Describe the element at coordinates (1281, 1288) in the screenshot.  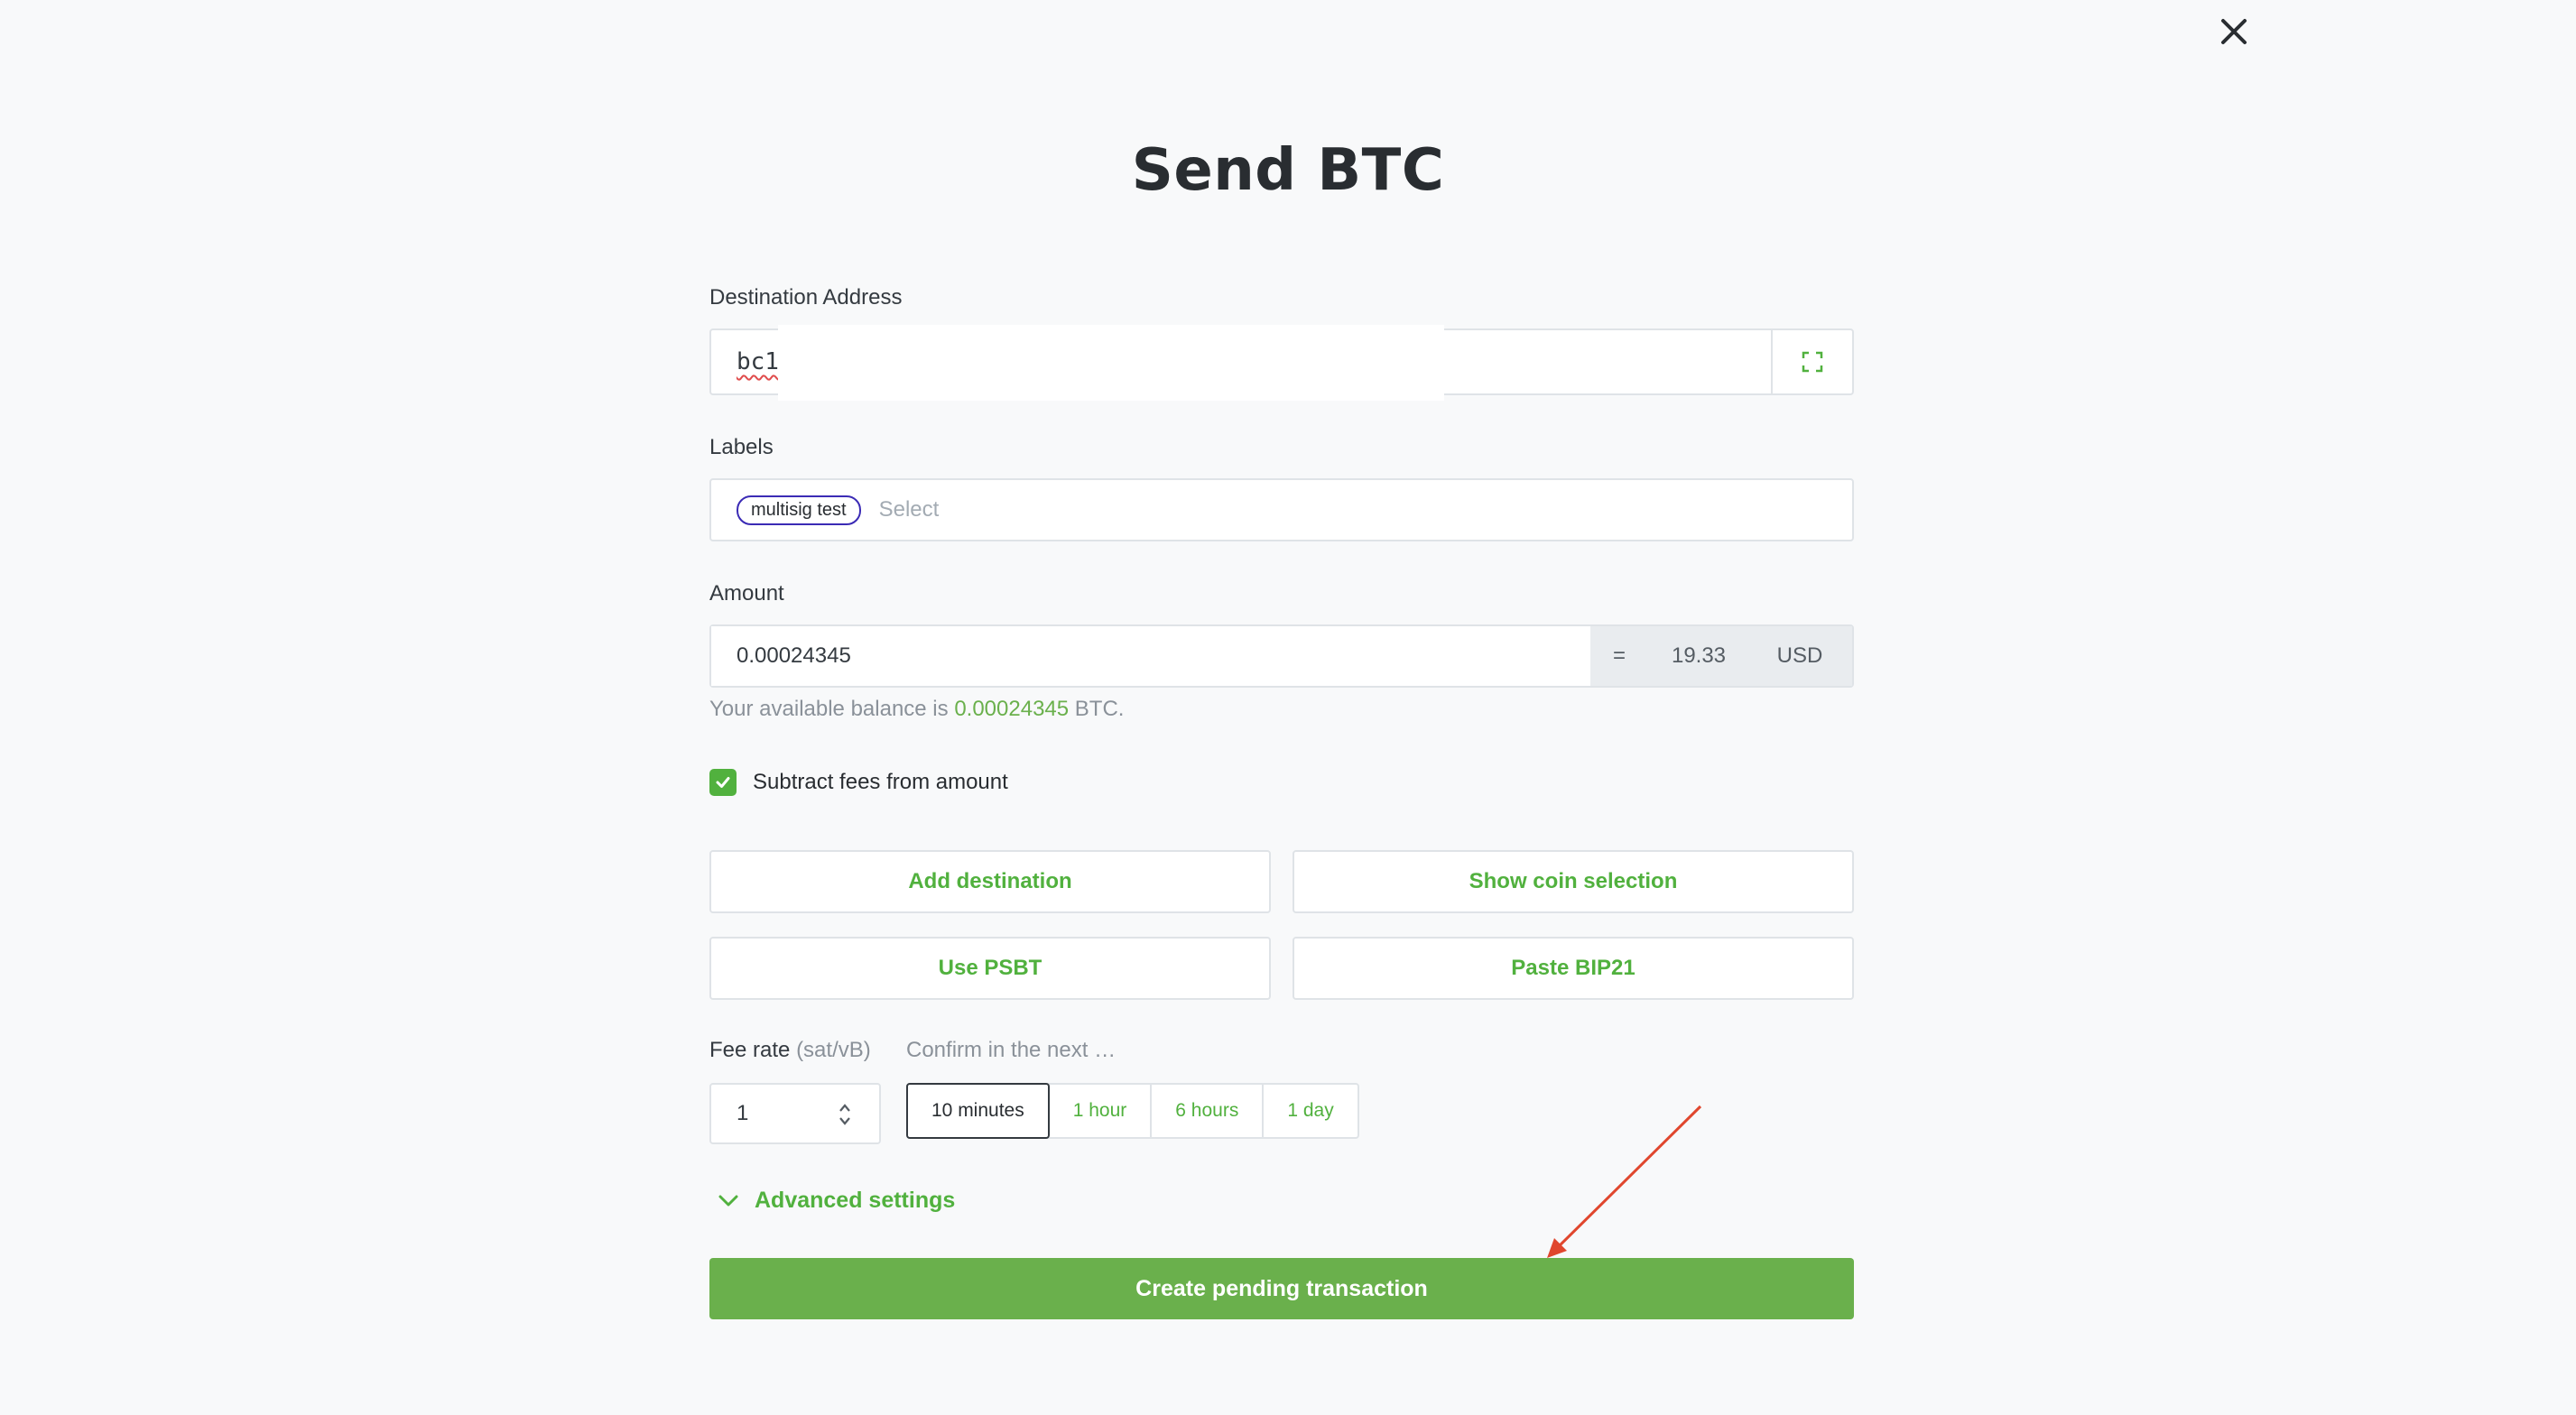
I see `create-pending-transaction-button: Create pending transaction` at that location.